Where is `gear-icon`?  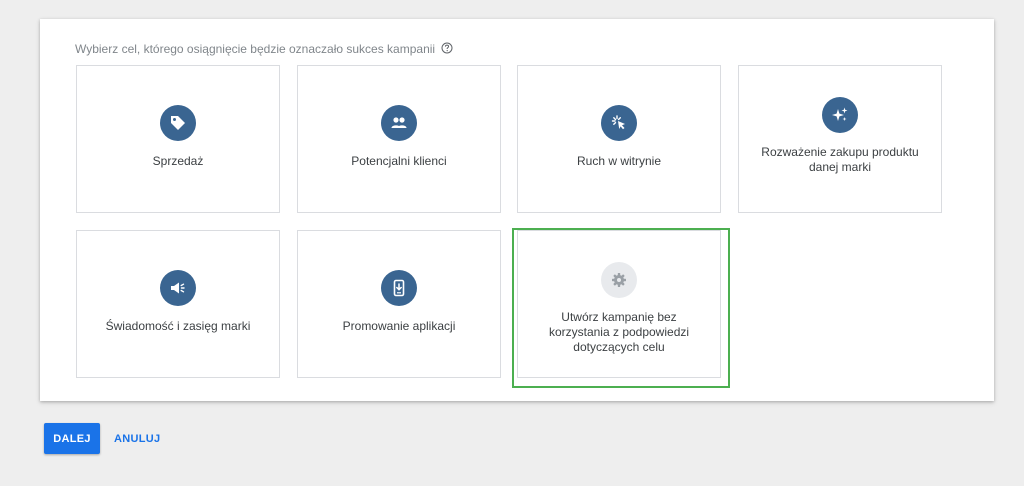 gear-icon is located at coordinates (619, 280).